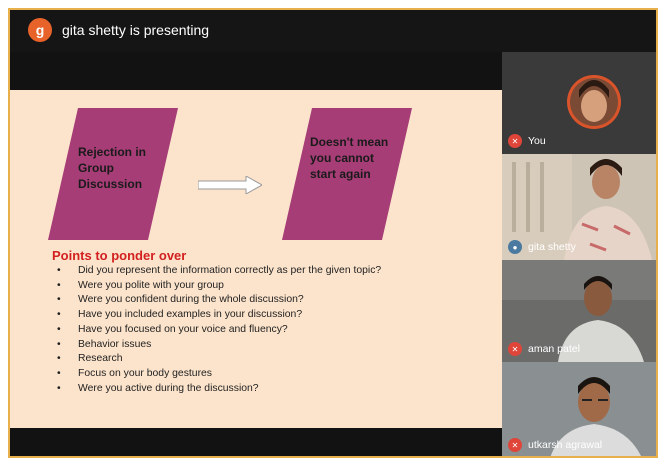 This screenshot has height=462, width=664. I want to click on participant-label: ✕ utkarsh agrawal, so click(555, 445).